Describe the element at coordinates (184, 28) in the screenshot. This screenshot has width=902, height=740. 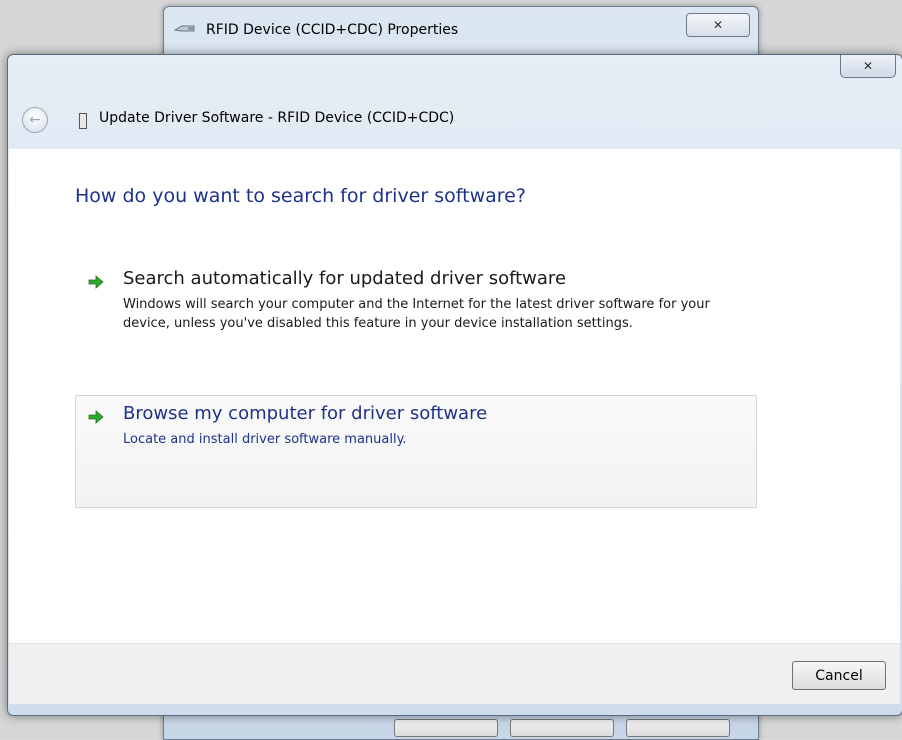
I see `usb-device-icon` at that location.